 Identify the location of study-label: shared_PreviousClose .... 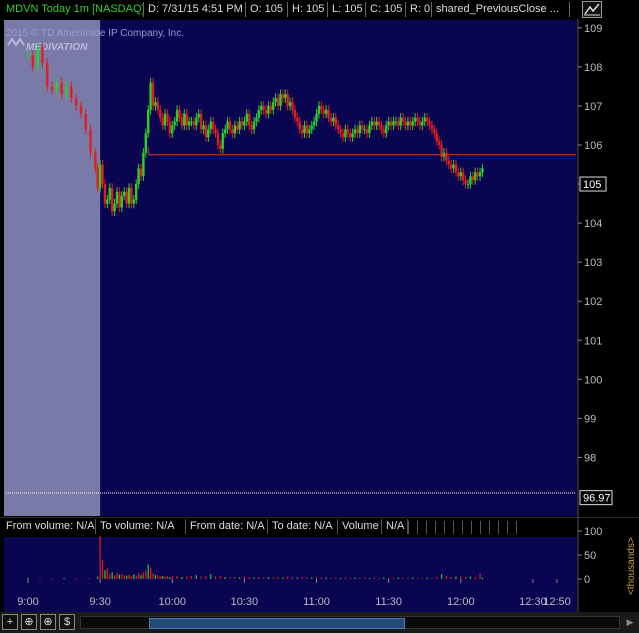
(501, 9).